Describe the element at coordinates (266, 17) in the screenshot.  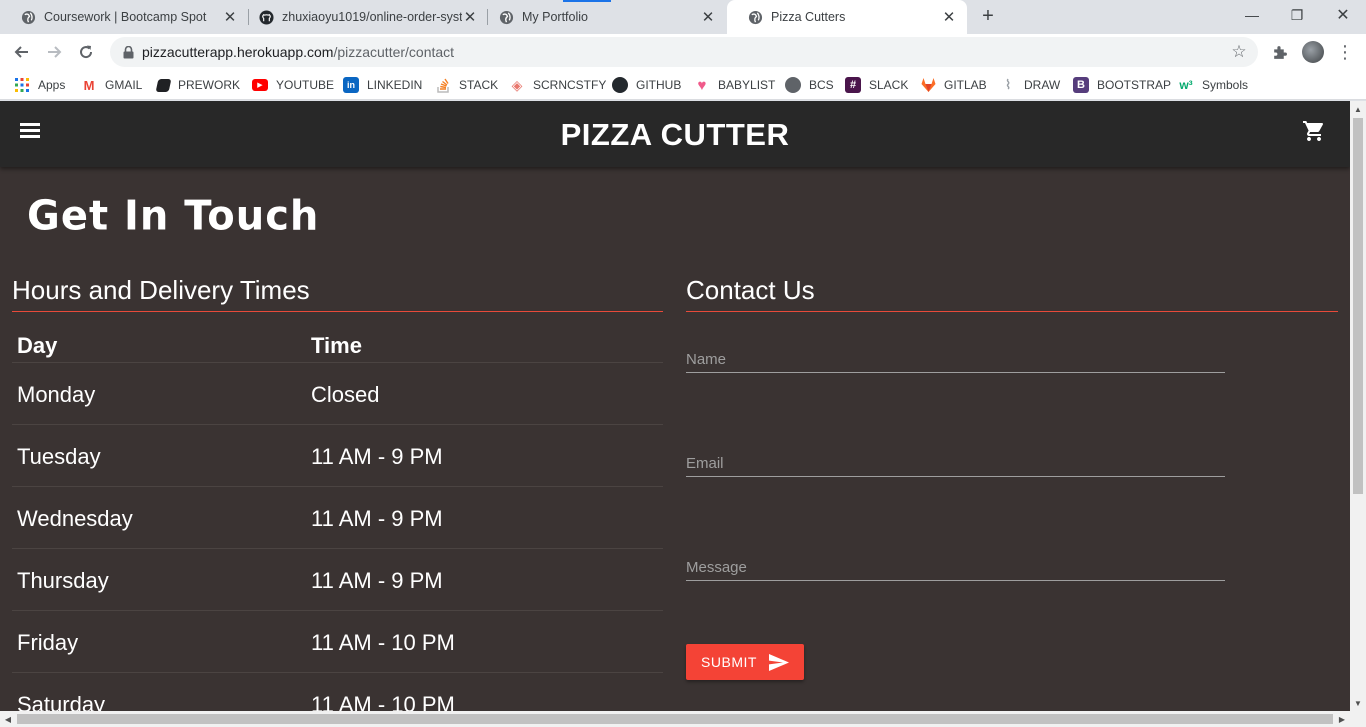
I see `github-icon` at that location.